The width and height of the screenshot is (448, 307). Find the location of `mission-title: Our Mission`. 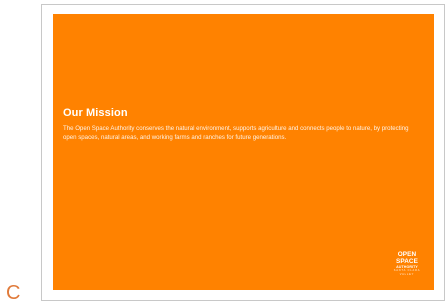

mission-title: Our Mission is located at coordinates (95, 113).